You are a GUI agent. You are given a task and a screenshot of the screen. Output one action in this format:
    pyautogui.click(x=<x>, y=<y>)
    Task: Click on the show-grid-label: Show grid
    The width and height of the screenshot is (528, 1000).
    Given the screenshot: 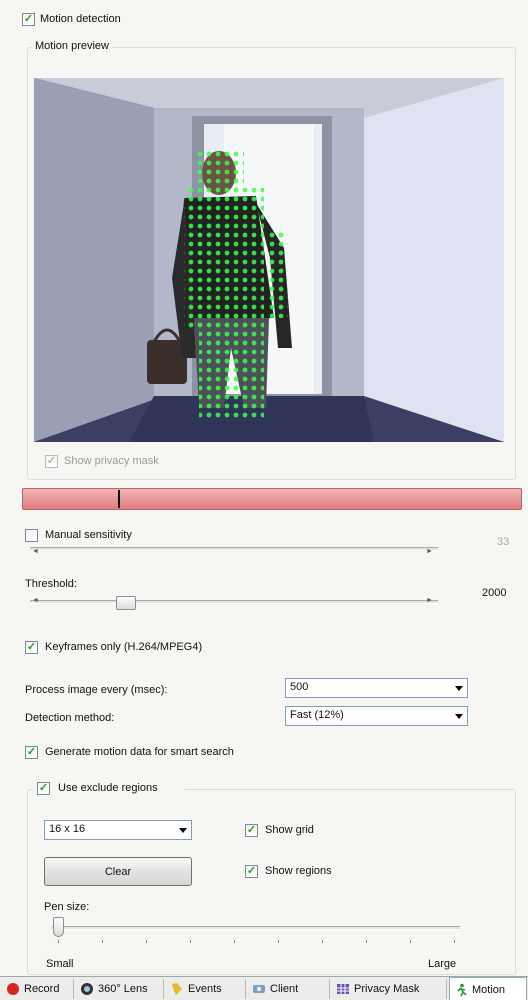 What is the action you would take?
    pyautogui.click(x=289, y=830)
    